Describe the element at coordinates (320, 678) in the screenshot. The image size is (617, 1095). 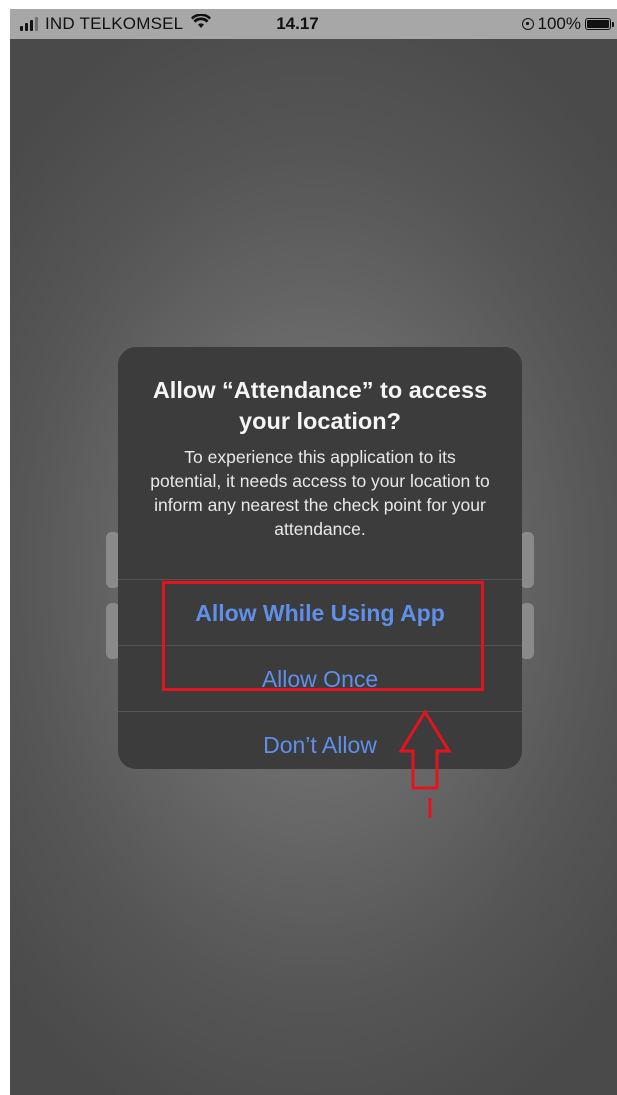
I see `allow-once-button: Allow Once` at that location.